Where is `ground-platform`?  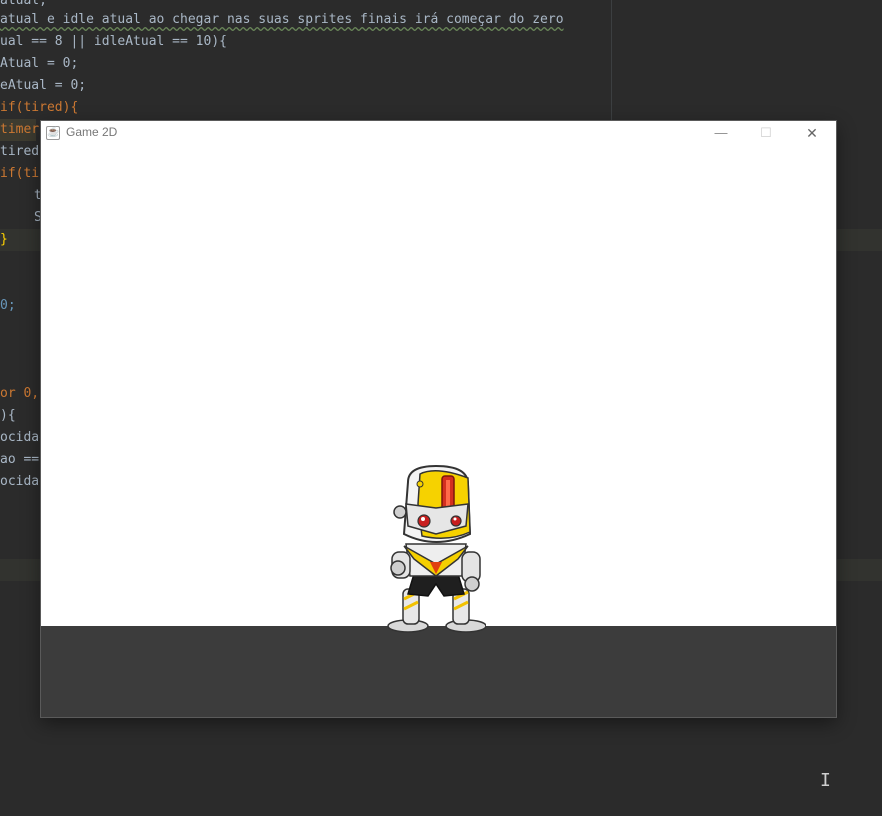 ground-platform is located at coordinates (438, 671).